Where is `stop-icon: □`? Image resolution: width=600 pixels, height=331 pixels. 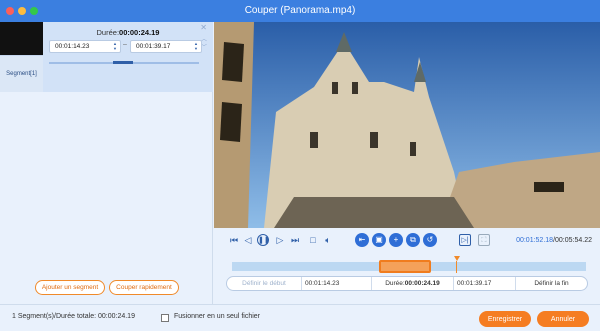 stop-icon: □ is located at coordinates (313, 240).